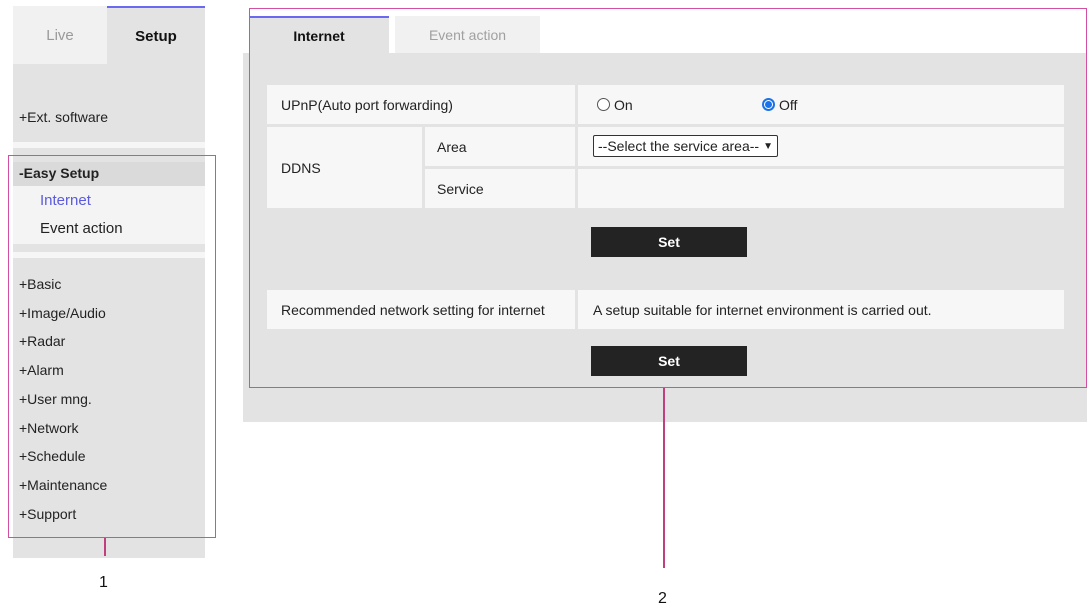  I want to click on tab-live: Live, so click(60, 35).